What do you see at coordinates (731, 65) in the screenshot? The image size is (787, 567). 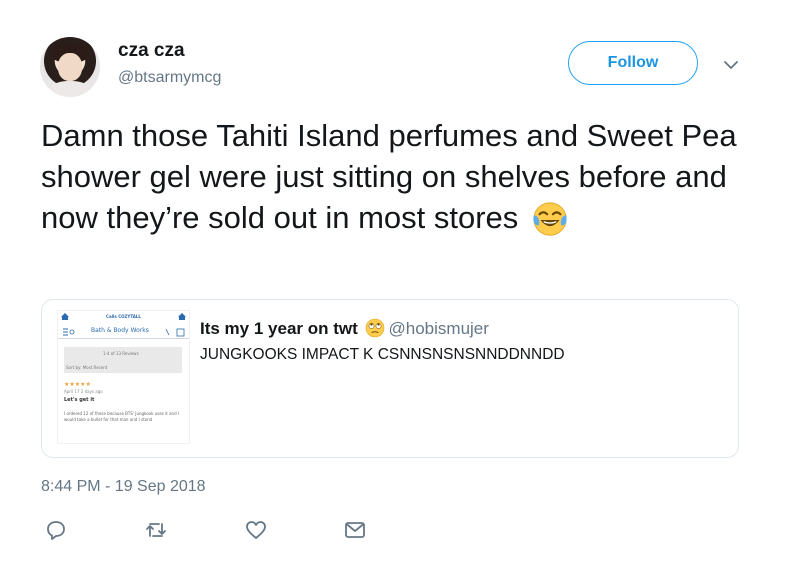 I see `chevron-down-icon` at bounding box center [731, 65].